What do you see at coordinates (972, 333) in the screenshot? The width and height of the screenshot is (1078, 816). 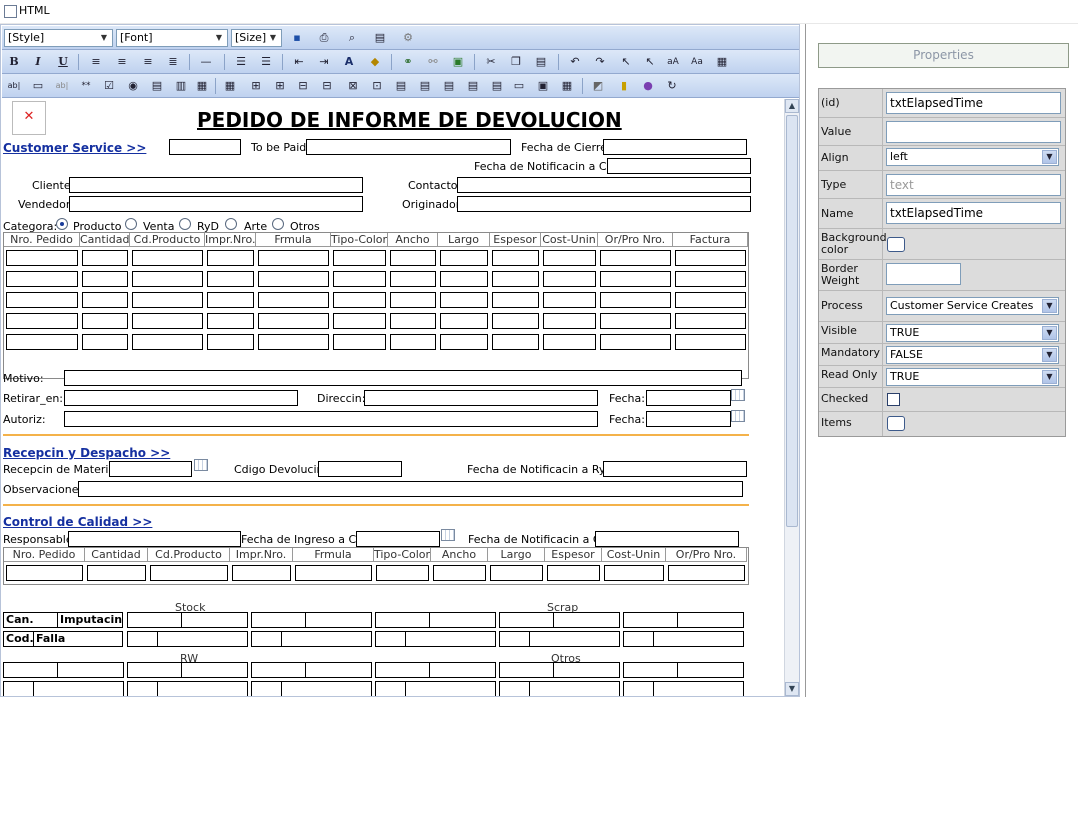 I see `visible-select: TRUE ▼` at bounding box center [972, 333].